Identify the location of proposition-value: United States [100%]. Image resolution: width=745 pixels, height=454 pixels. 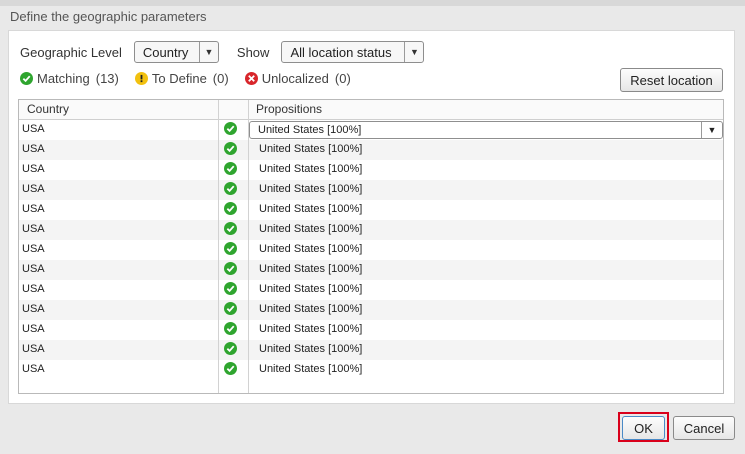
(310, 130).